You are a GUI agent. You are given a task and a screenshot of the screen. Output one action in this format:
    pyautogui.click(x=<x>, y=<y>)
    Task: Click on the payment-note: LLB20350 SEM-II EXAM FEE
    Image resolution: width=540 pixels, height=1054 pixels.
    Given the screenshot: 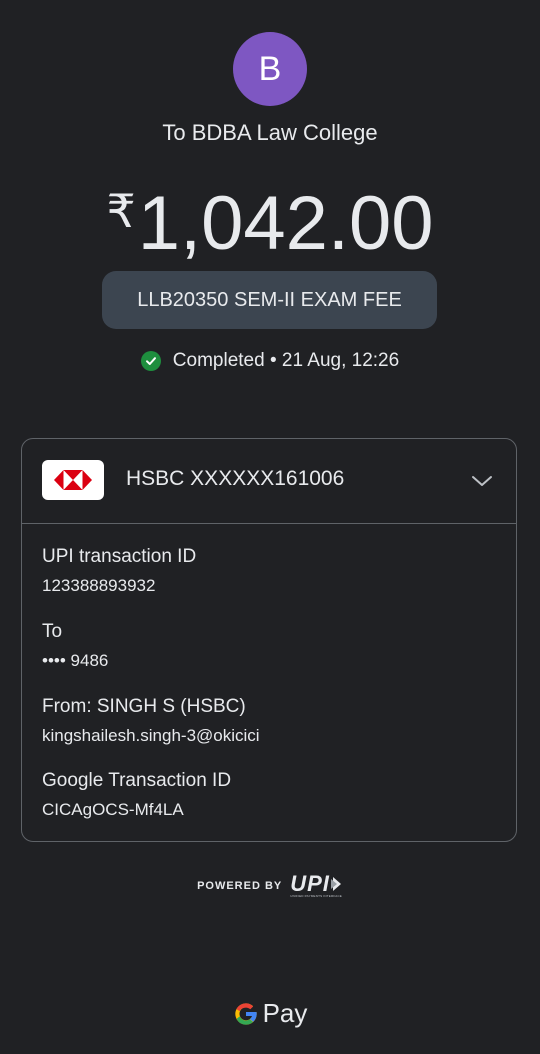 What is the action you would take?
    pyautogui.click(x=269, y=299)
    